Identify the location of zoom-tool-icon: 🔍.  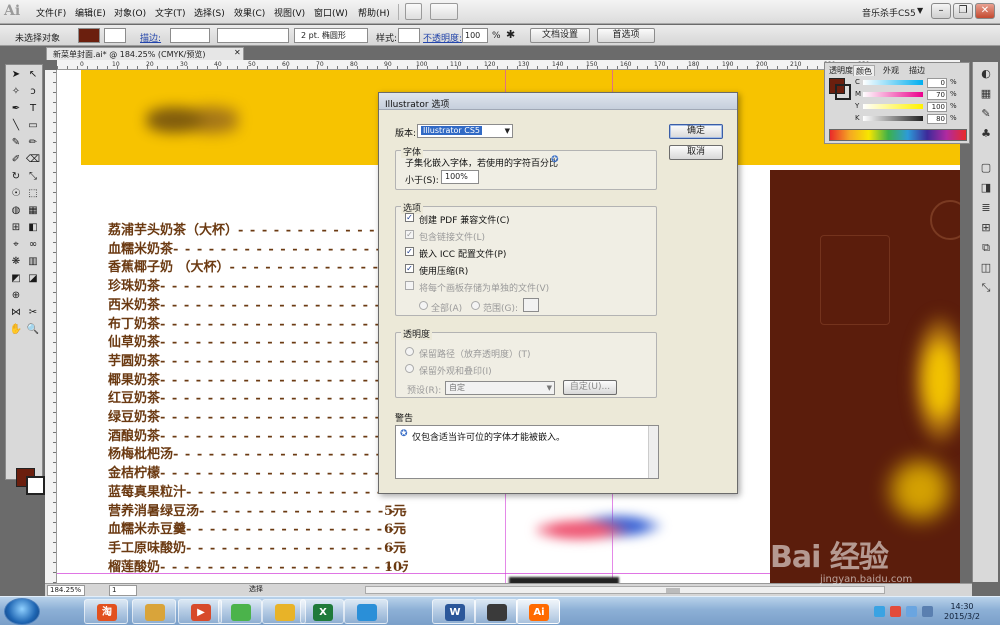
(33, 330).